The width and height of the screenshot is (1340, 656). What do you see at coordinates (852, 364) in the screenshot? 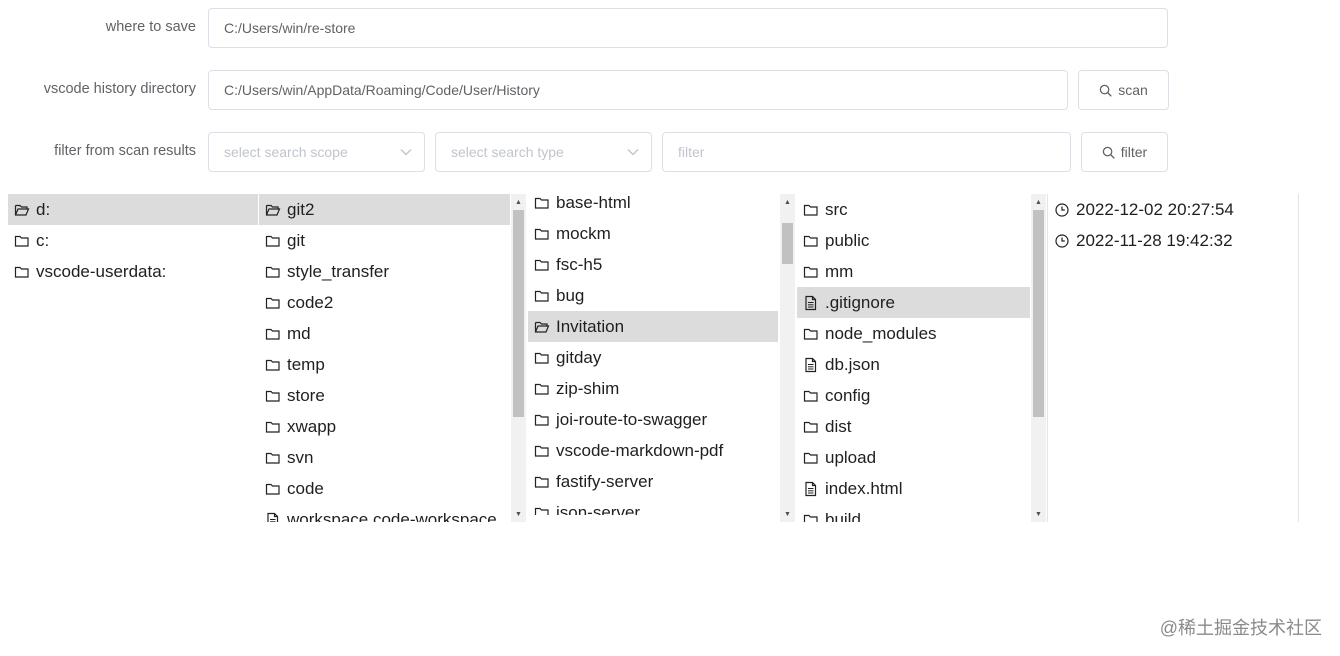
I see `item-label: db.json` at bounding box center [852, 364].